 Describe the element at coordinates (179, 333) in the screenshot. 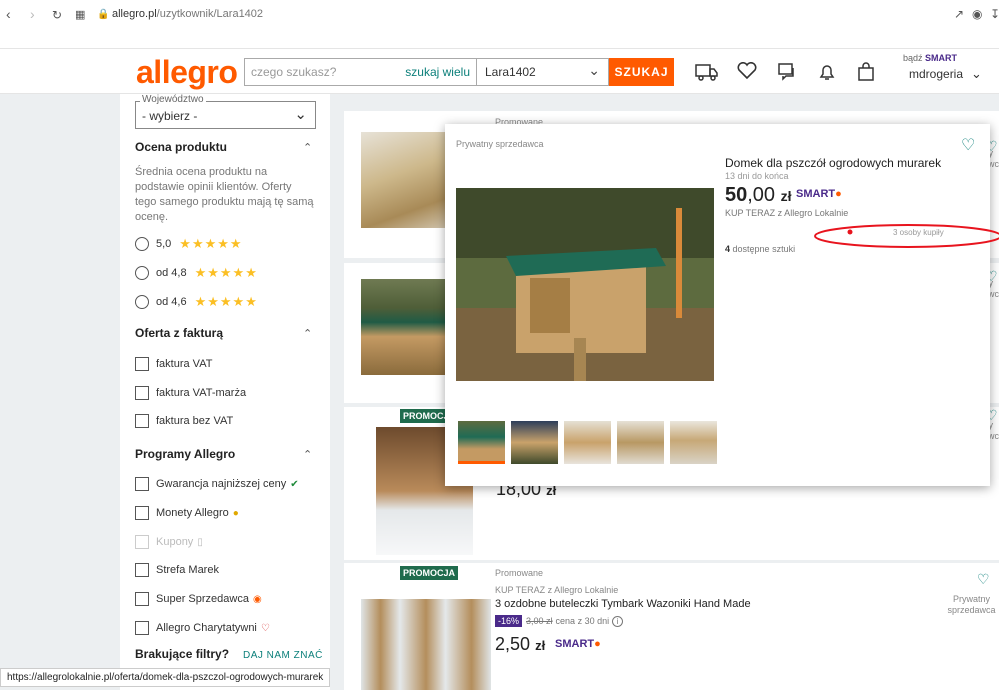

I see `invoice-section-title: Oferta z fakturą` at that location.